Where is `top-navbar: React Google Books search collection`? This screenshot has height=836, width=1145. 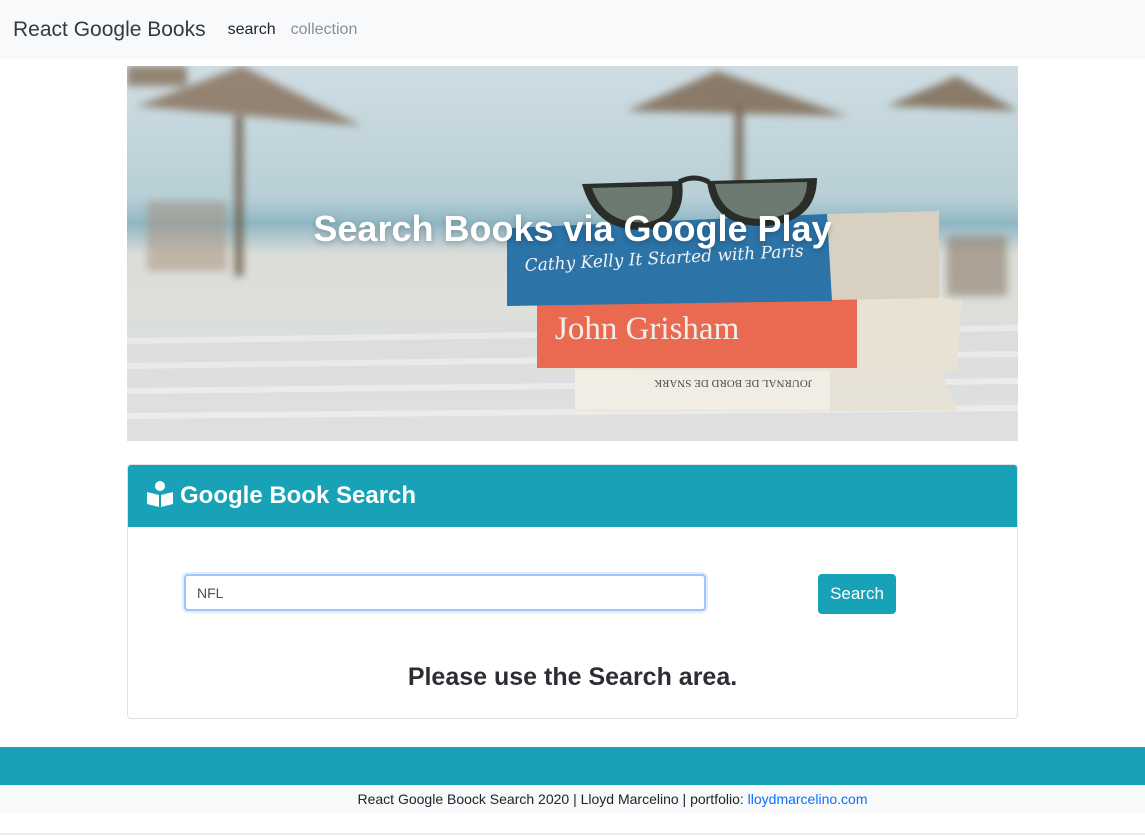
top-navbar: React Google Books search collection is located at coordinates (572, 29).